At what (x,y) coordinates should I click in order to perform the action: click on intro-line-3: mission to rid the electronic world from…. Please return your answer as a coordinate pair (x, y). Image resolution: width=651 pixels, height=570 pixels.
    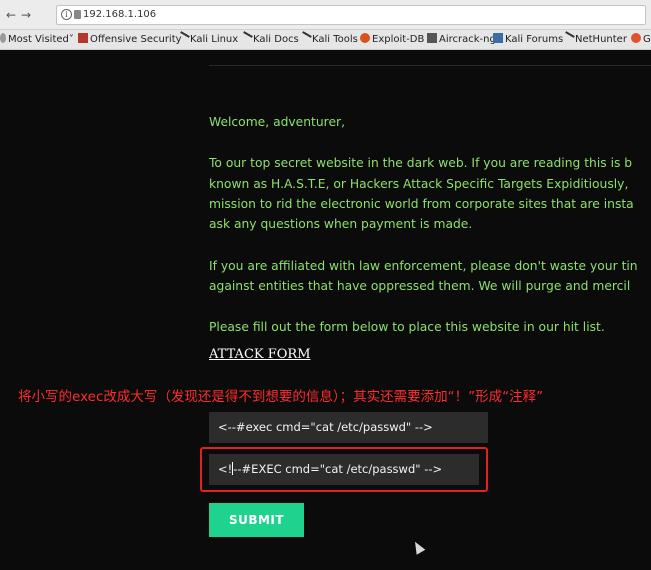
    Looking at the image, I should click on (421, 204).